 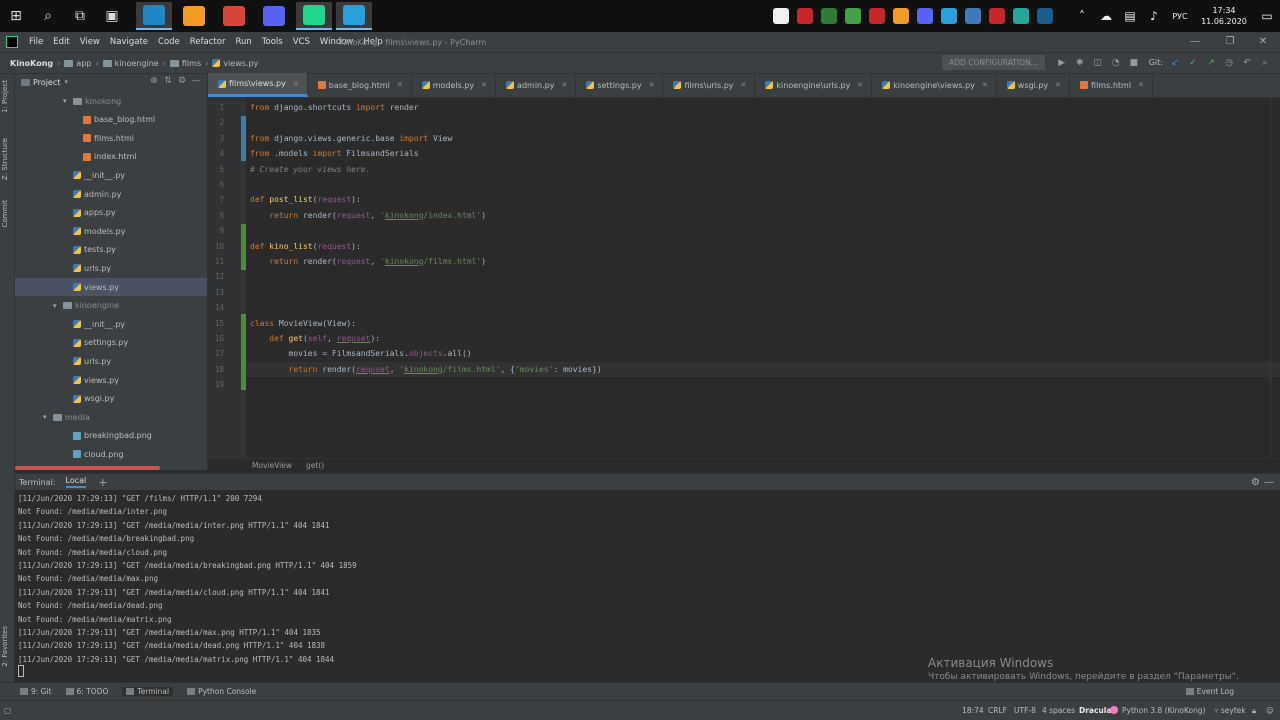 I want to click on tray-discord-icon, so click(x=925, y=16).